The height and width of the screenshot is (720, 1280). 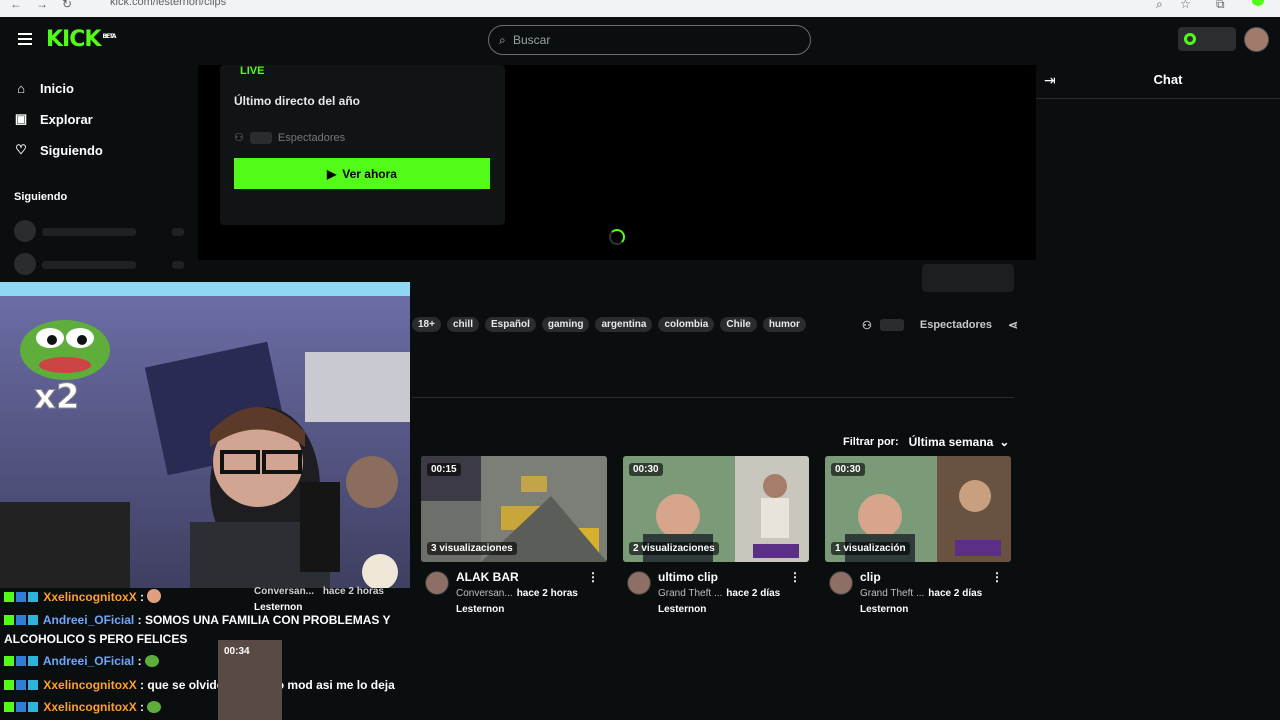 I want to click on tag: humor, so click(x=784, y=324).